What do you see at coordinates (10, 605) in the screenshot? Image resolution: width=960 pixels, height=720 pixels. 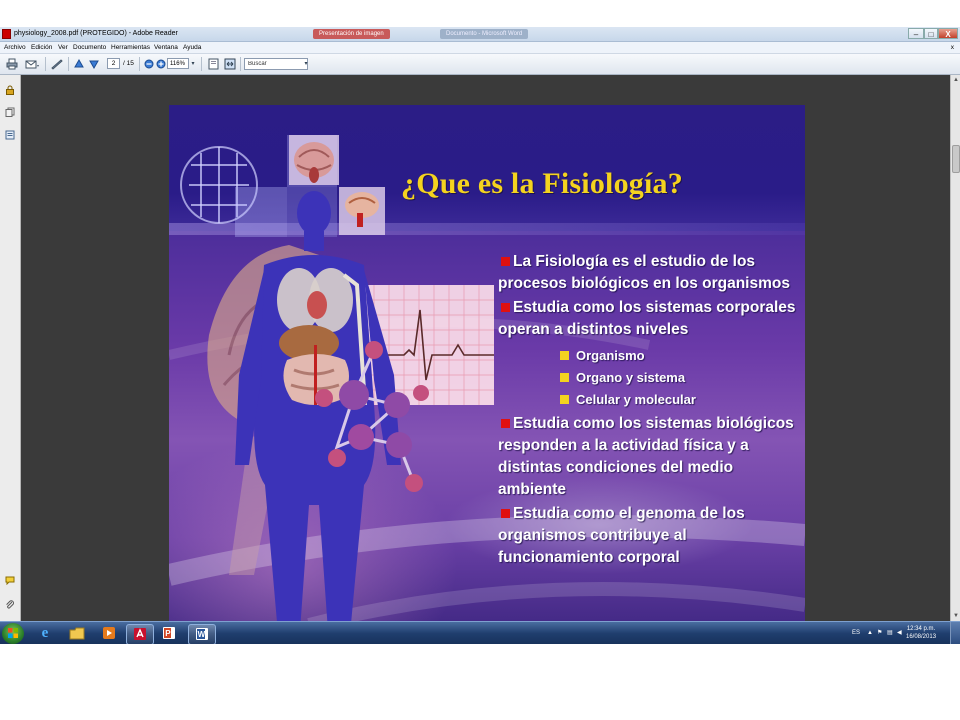 I see `attachment-icon` at bounding box center [10, 605].